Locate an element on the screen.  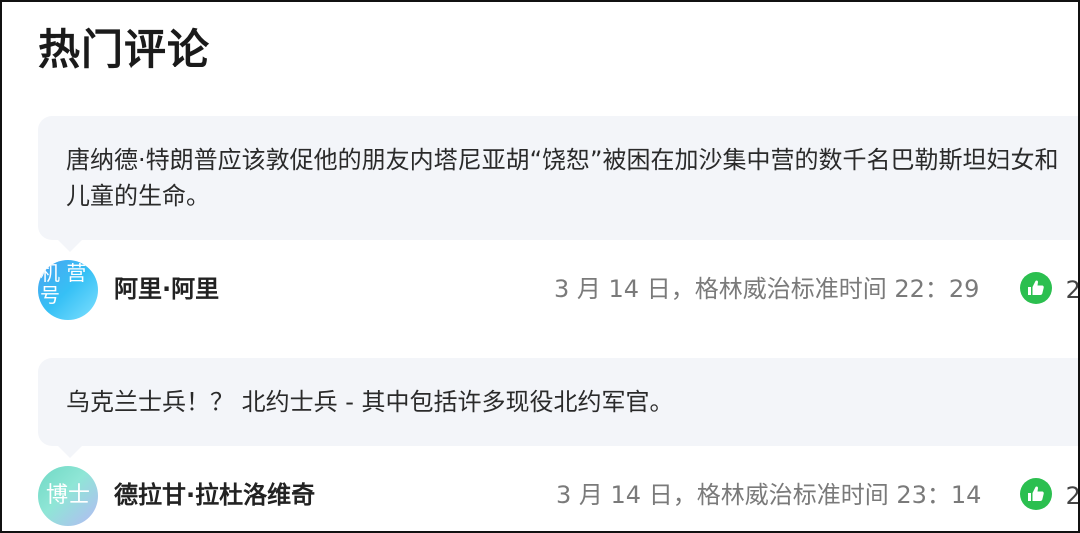
comment-meta: 博士 德拉甘·拉杜洛维奇 3 月 14 日，格林威治标准时间 23：14 25 is located at coordinates (559, 496).